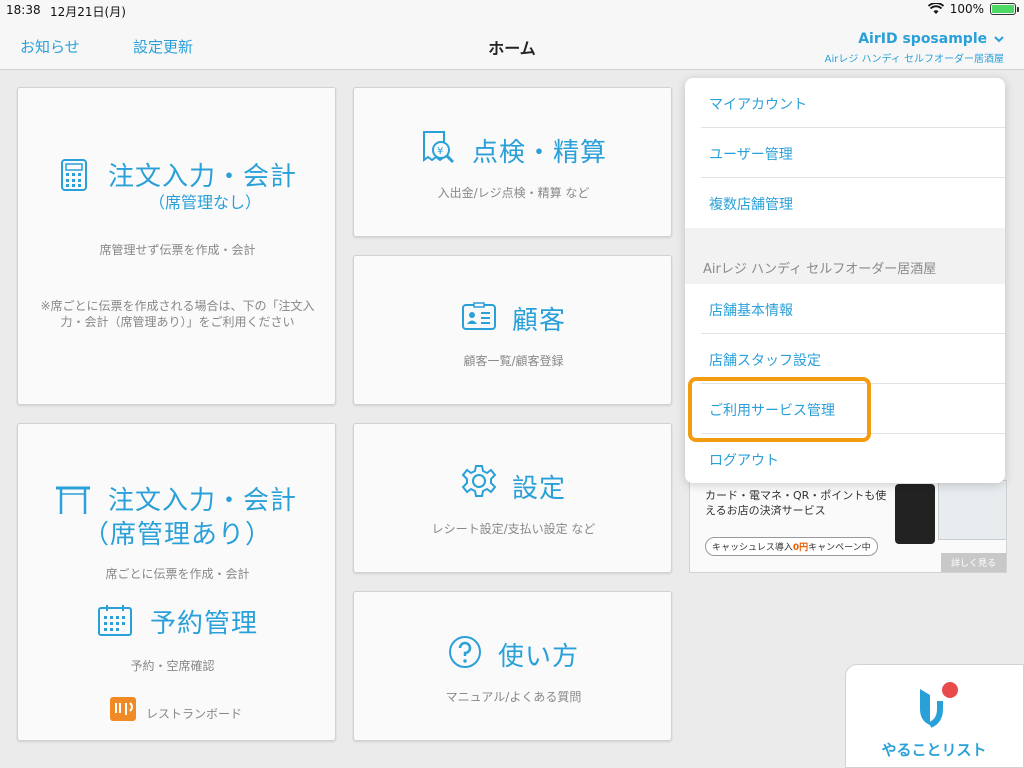 The height and width of the screenshot is (768, 1024). What do you see at coordinates (512, 10) in the screenshot?
I see `status-bar: 18:38 12月21日(月) 100%` at bounding box center [512, 10].